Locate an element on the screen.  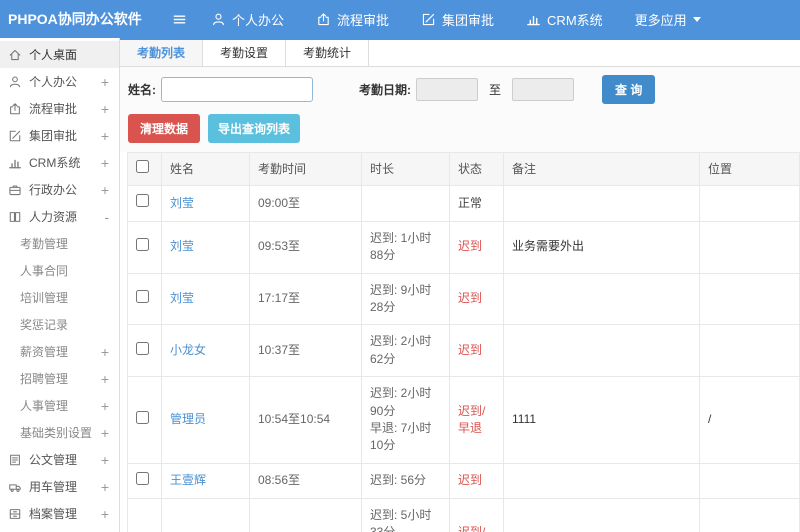
employee-name-link: 管理员 is located at coordinates (188, 419).